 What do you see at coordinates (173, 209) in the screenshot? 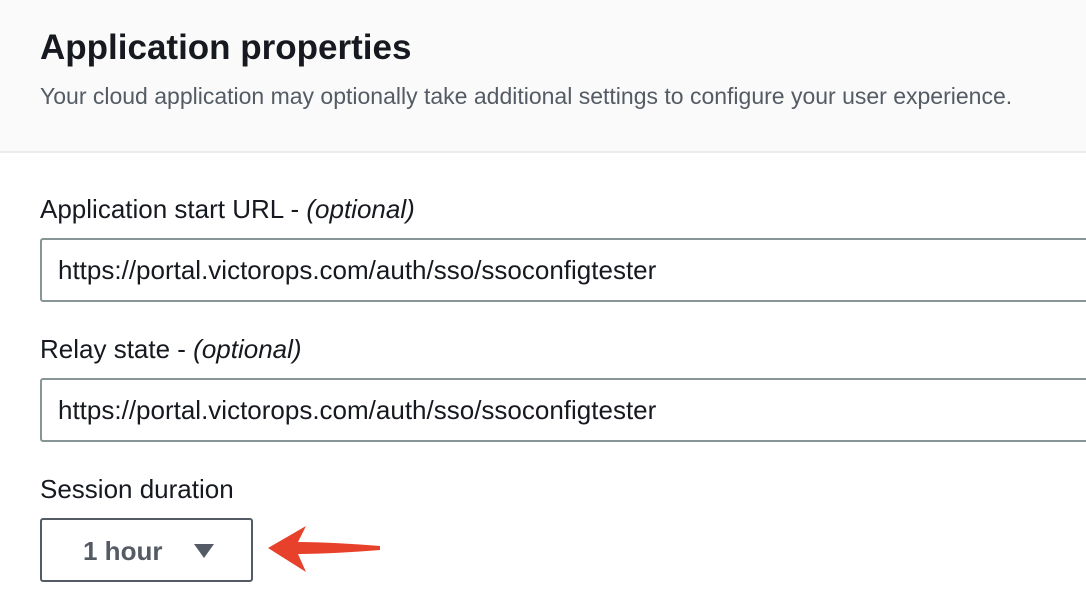
I see `start-url-label-text: Application start URL -` at bounding box center [173, 209].